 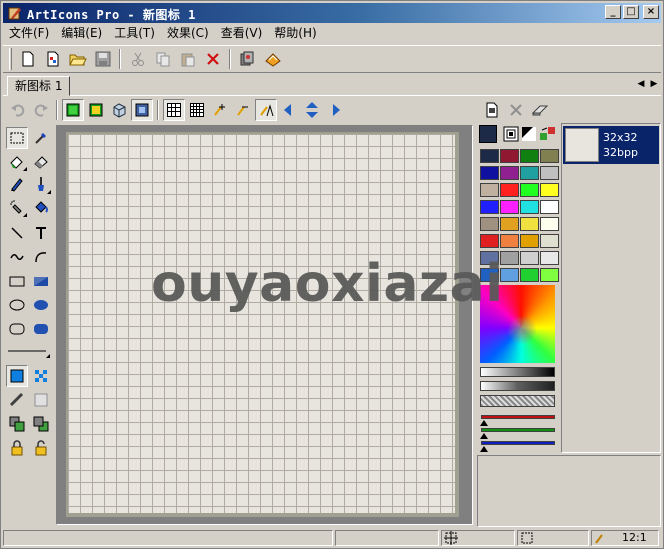 I want to click on foreground-color-swatch, so click(x=488, y=134).